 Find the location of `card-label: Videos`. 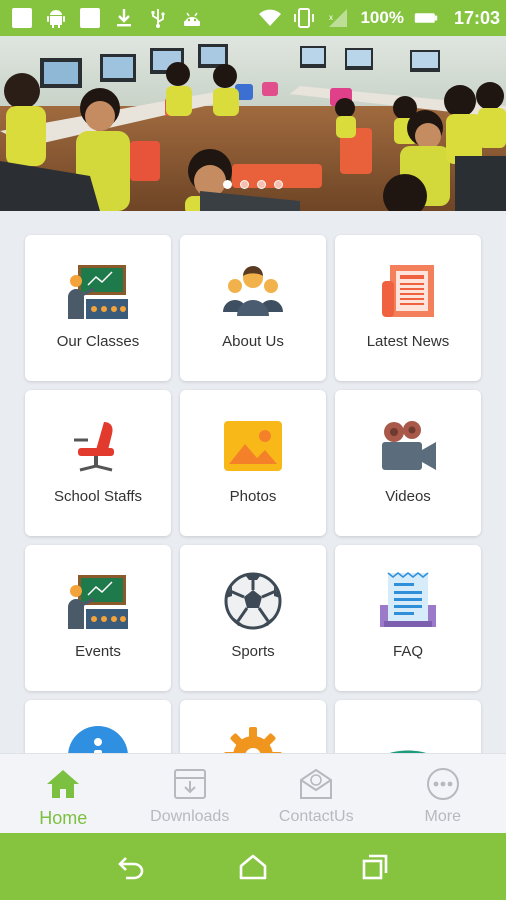

card-label: Videos is located at coordinates (408, 496).